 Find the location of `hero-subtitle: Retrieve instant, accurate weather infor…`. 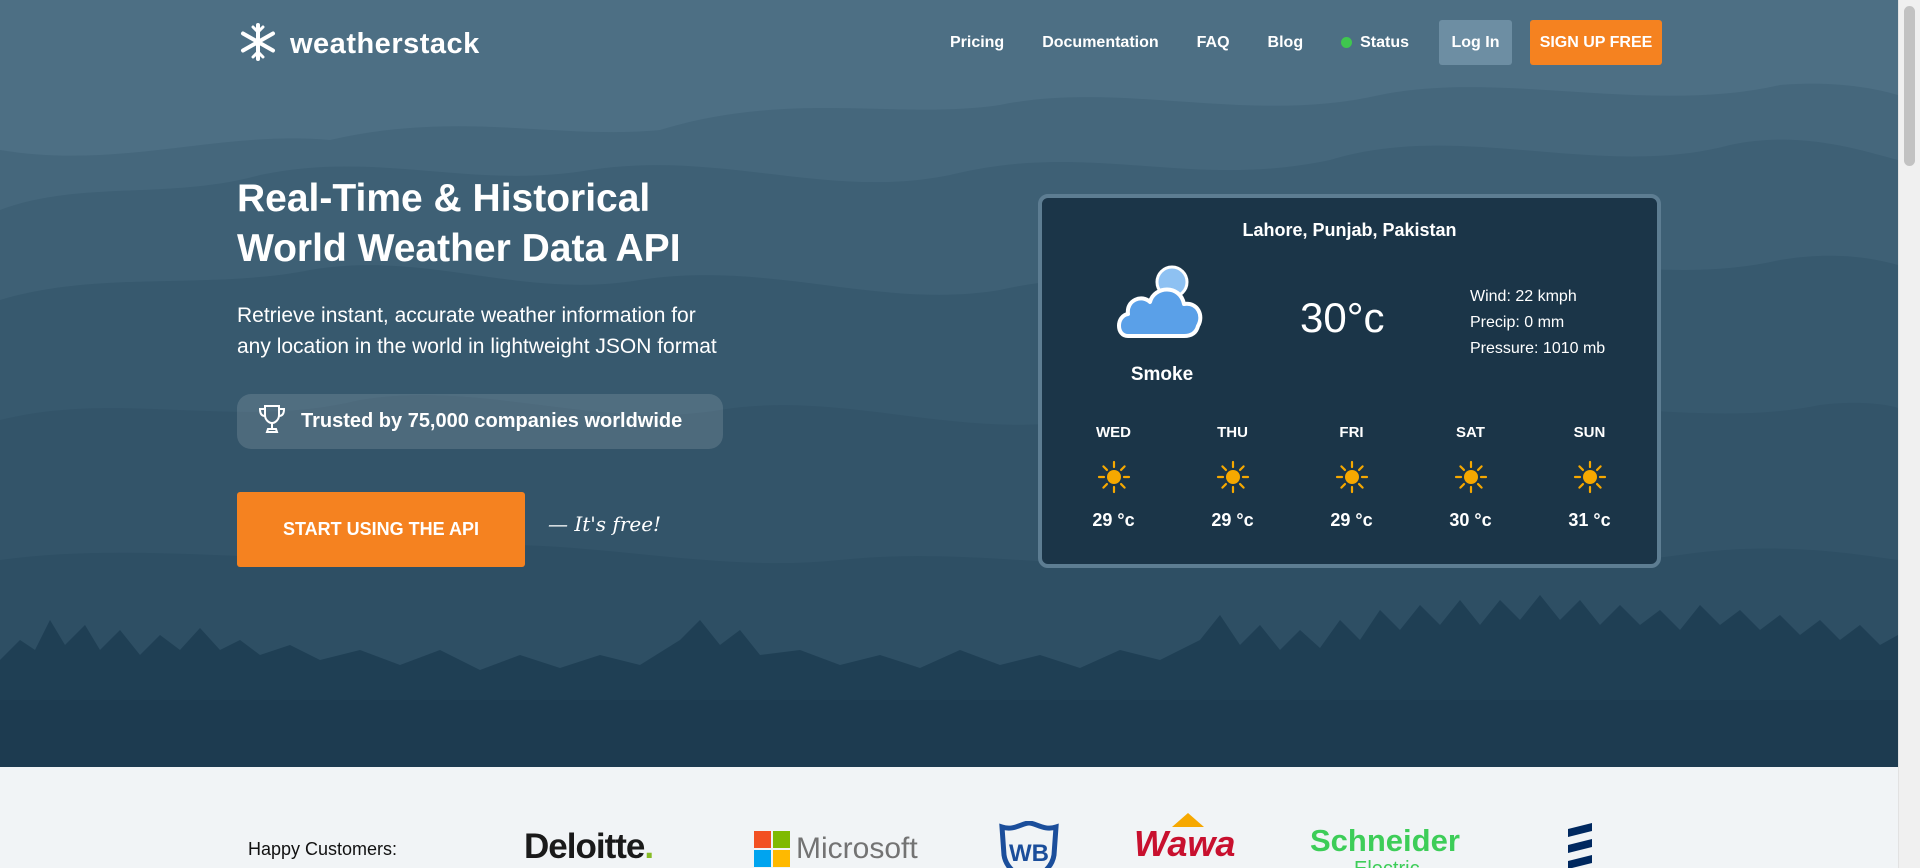

hero-subtitle: Retrieve instant, accurate weather infor… is located at coordinates (537, 331).